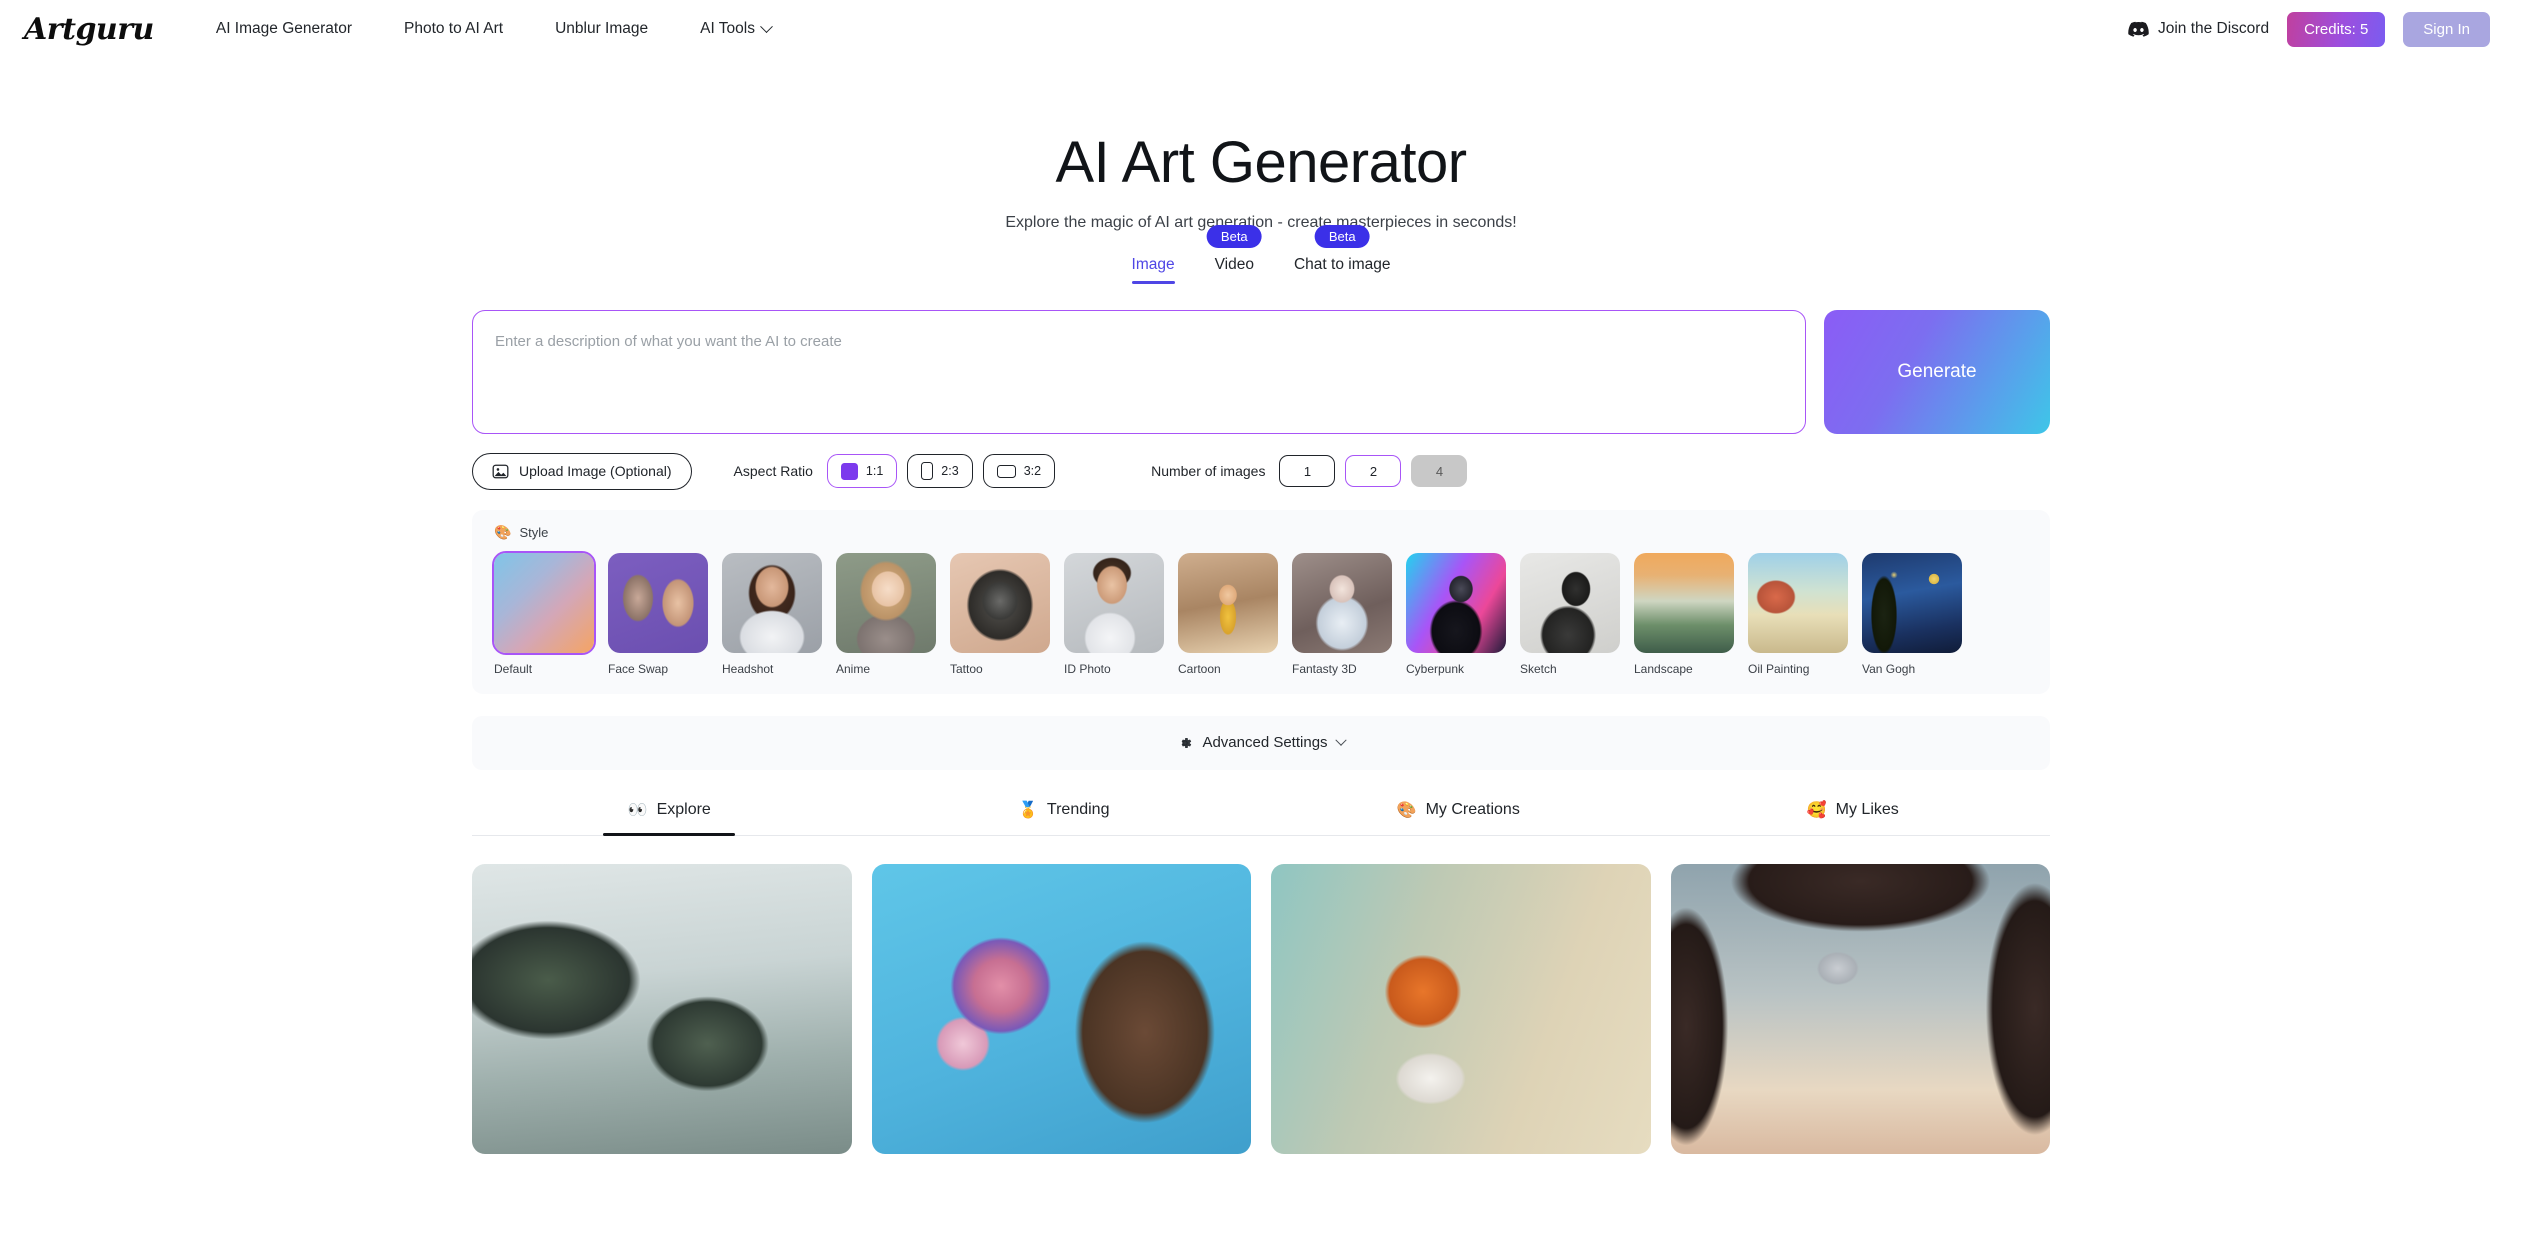 The height and width of the screenshot is (1242, 2522). I want to click on tab-label: Image, so click(1153, 264).